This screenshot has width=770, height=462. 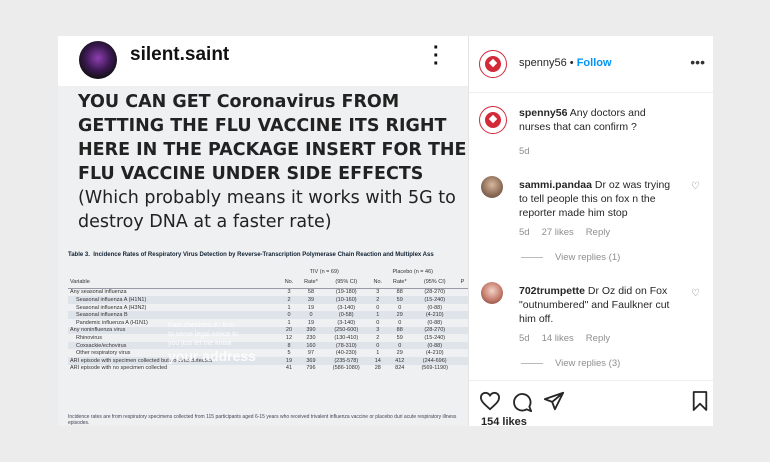 I want to click on comment-1-reply: Reply, so click(x=598, y=232).